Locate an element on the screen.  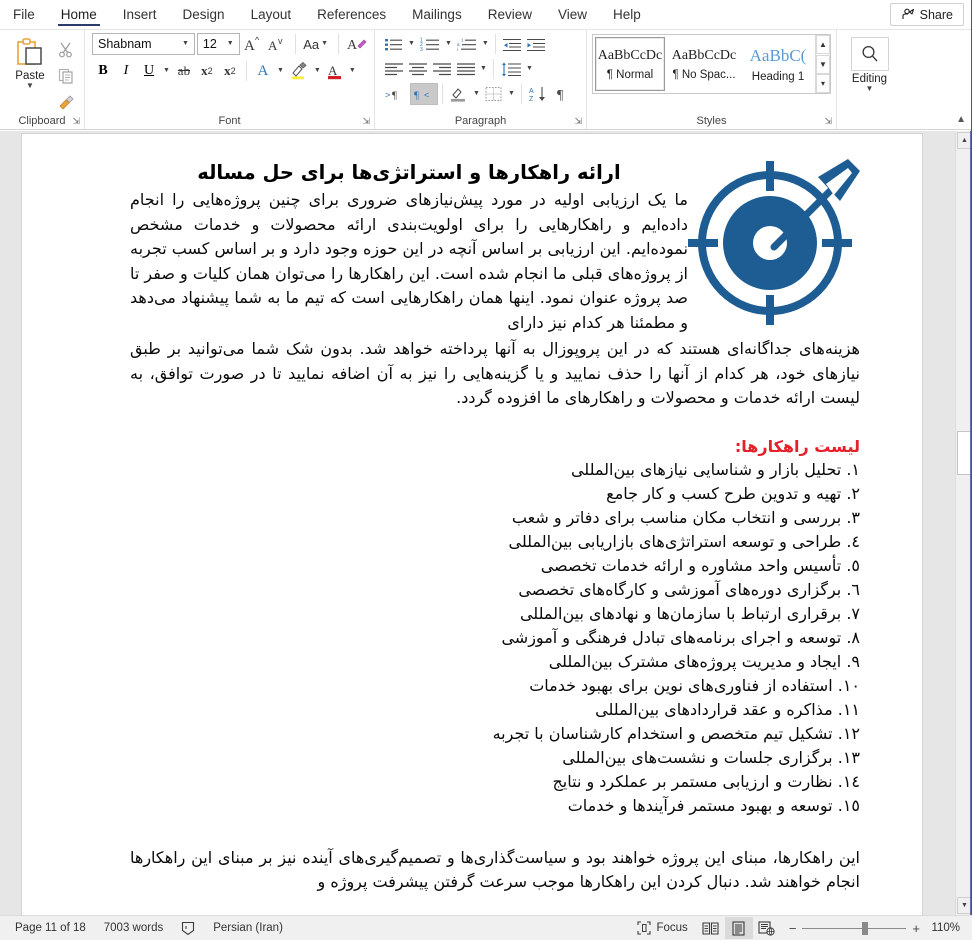
gallery-scroll-up-button: ▲ is located at coordinates (823, 44).